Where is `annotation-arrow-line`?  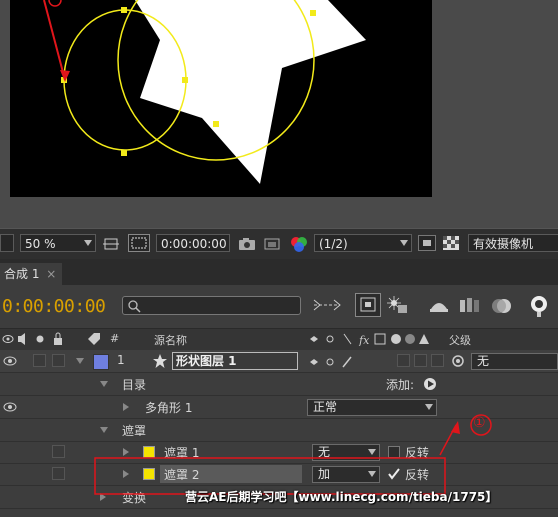
annotation-arrow-line is located at coordinates (54, 40).